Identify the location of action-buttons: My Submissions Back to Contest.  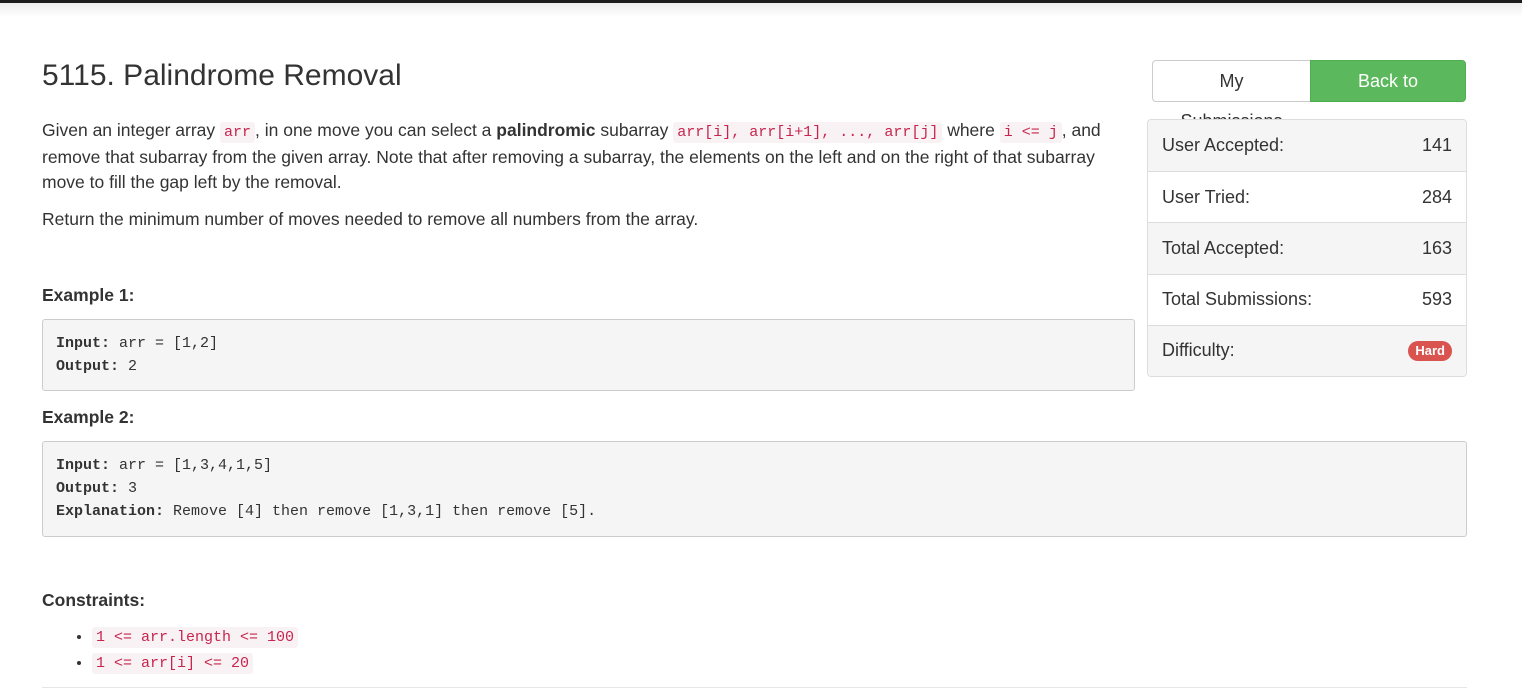
(1309, 95).